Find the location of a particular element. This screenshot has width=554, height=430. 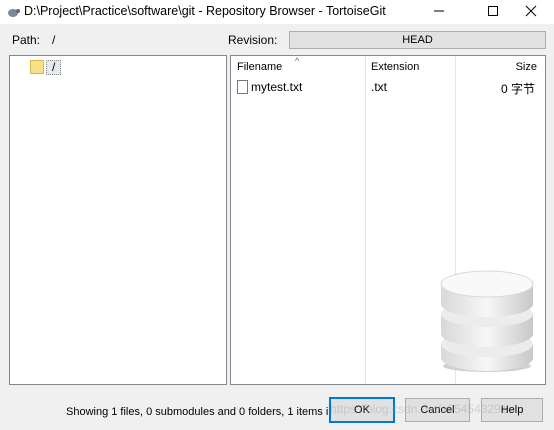

column-header-size: Size is located at coordinates (526, 67).